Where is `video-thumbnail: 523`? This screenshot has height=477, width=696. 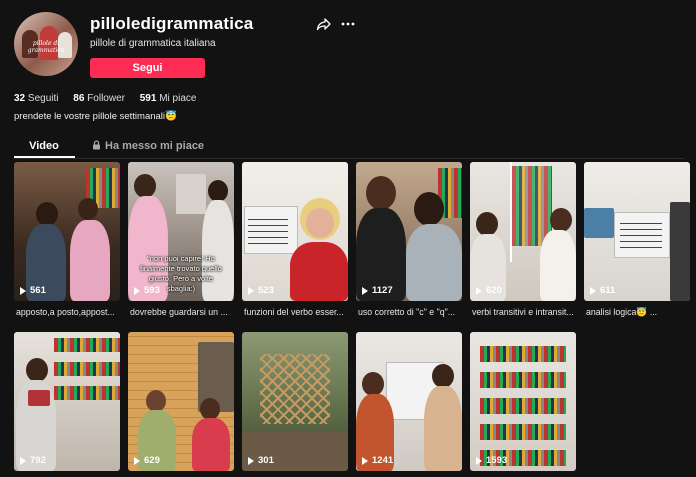 video-thumbnail: 523 is located at coordinates (295, 231).